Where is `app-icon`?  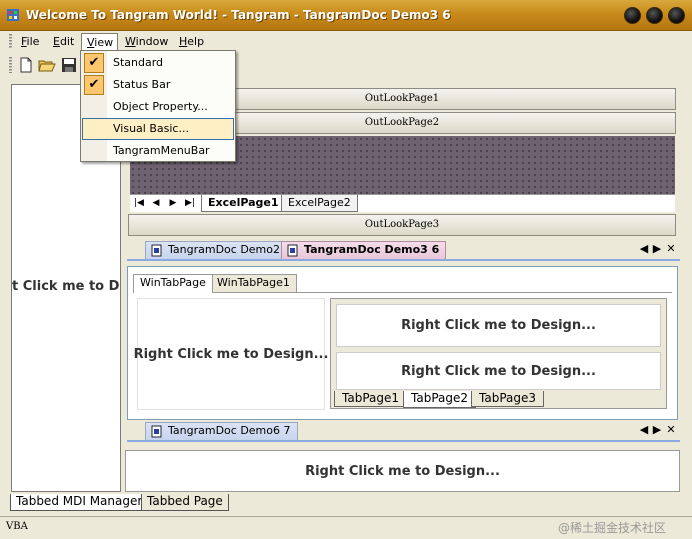
app-icon is located at coordinates (13, 15).